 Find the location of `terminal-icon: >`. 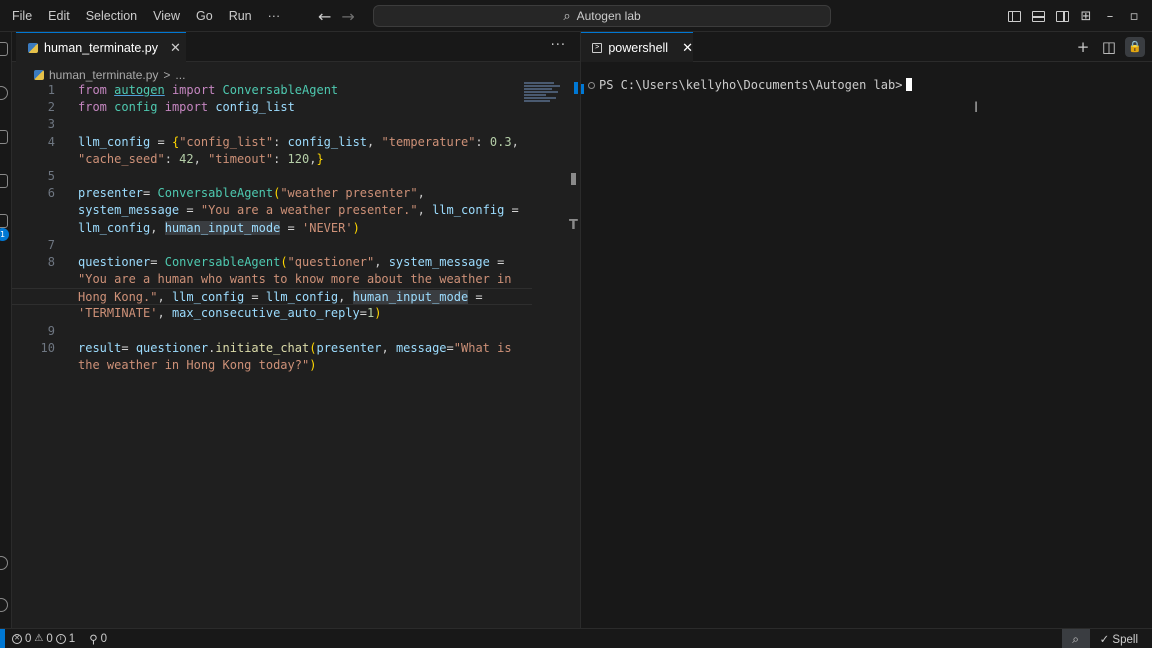

terminal-icon: > is located at coordinates (597, 47).